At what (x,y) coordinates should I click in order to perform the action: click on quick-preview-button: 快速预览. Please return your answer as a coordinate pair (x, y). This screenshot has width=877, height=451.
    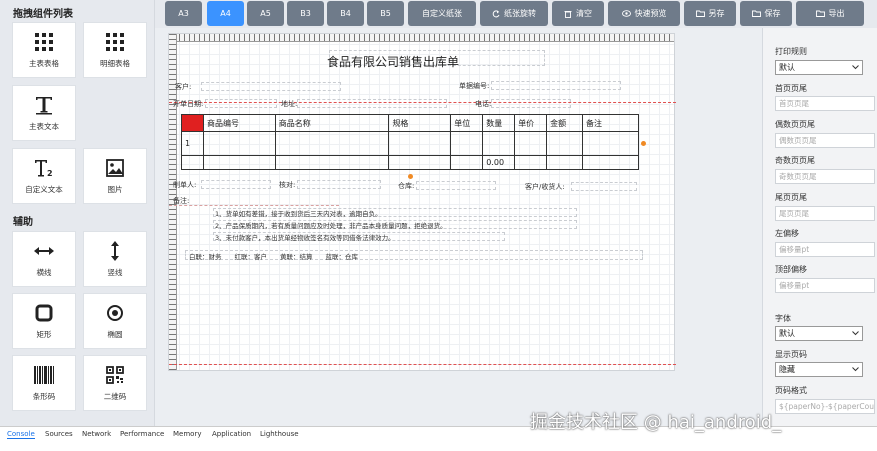
    Looking at the image, I should click on (644, 13).